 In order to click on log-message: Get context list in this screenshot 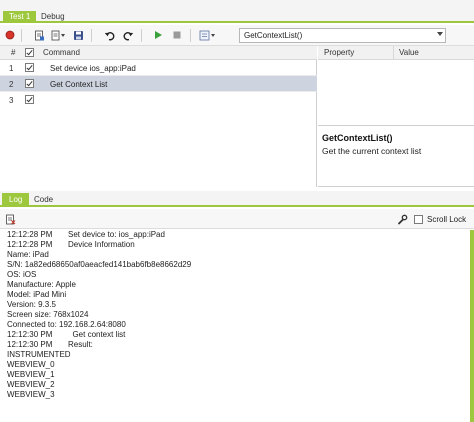, I will do `click(97, 334)`.